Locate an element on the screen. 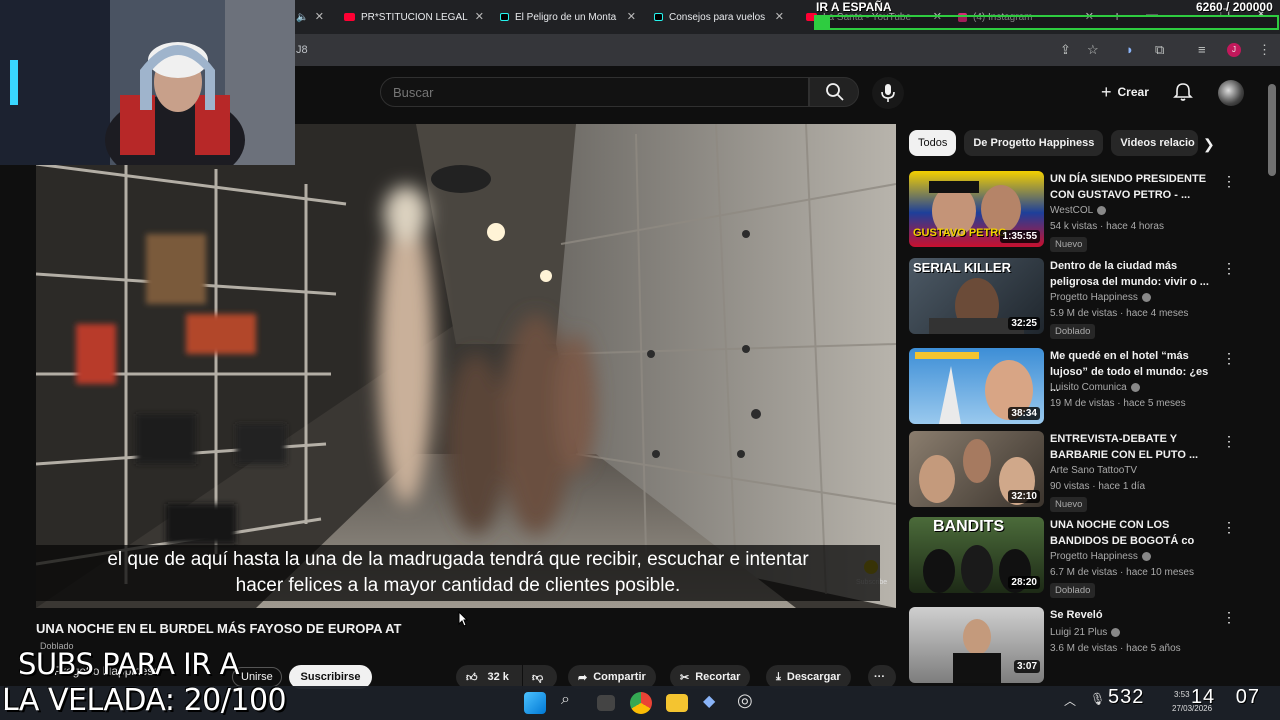  chip-all: Todos is located at coordinates (933, 143).